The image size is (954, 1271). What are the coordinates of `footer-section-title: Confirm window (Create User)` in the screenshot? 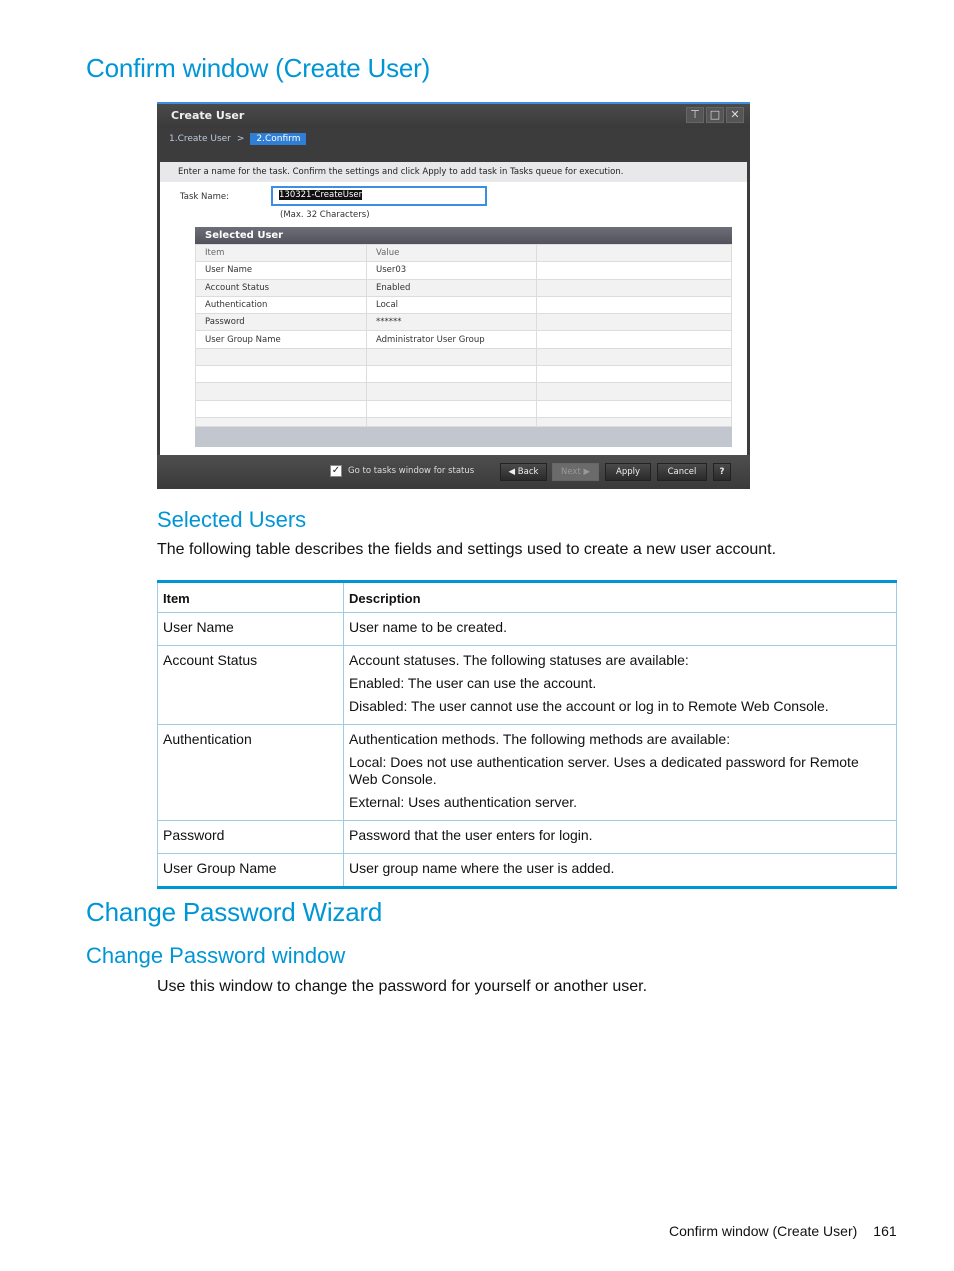 It's located at (763, 1231).